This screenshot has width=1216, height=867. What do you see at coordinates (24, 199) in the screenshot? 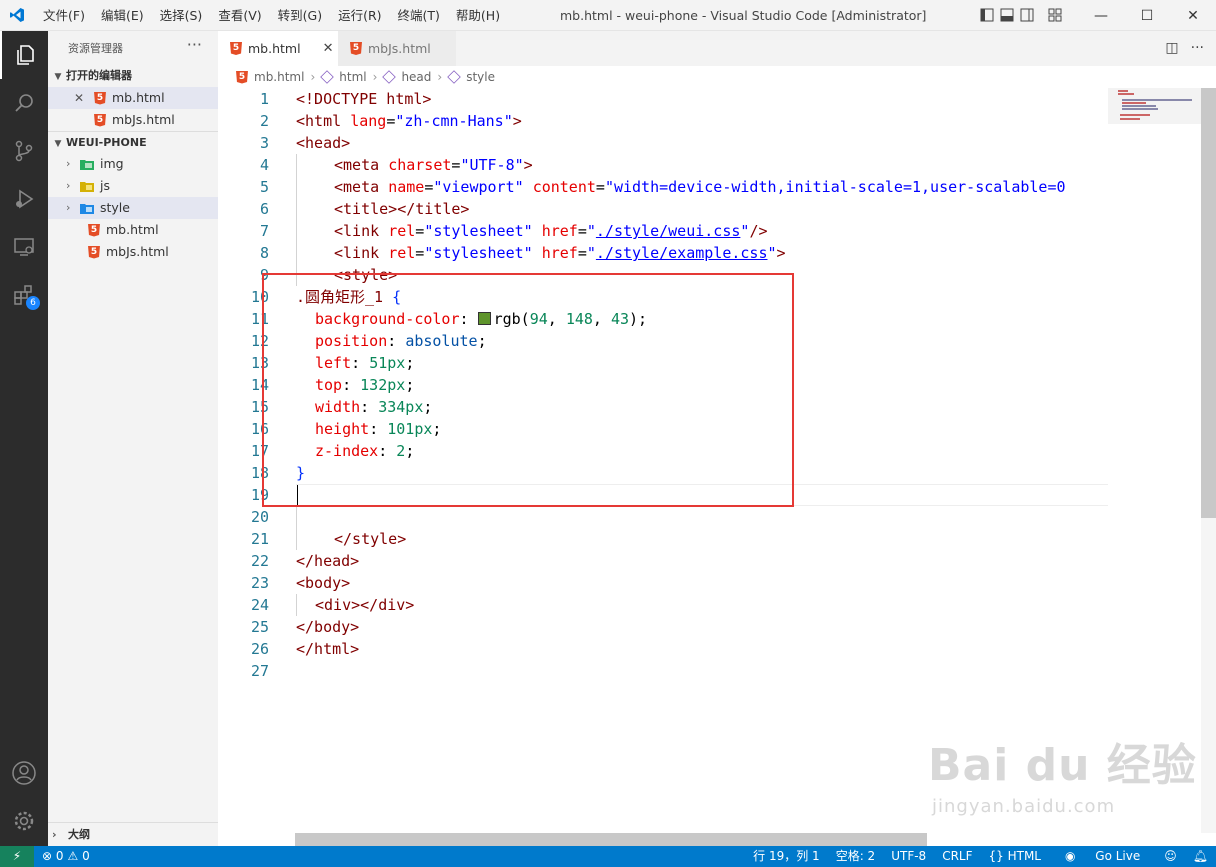
I see `run-debug-icon` at bounding box center [24, 199].